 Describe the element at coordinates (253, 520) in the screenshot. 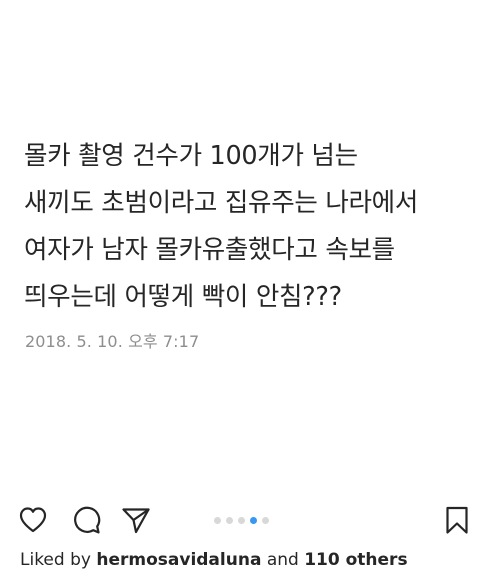

I see `carousel-dot-active` at that location.